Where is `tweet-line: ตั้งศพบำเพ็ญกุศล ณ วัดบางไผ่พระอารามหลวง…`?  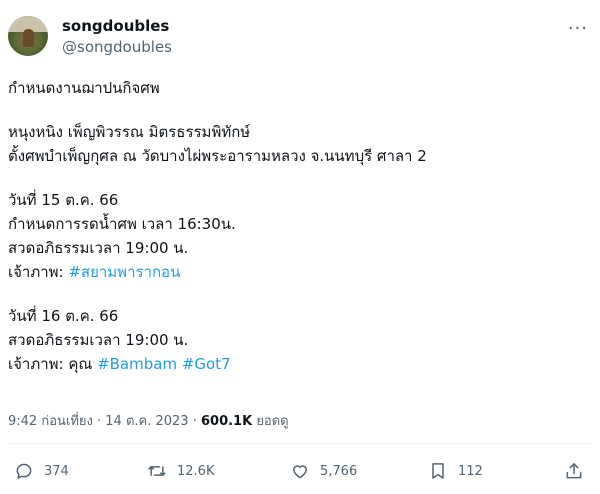
tweet-line: ตั้งศพบำเพ็ญกุศล ณ วัดบางไผ่พระอารามหลวง… is located at coordinates (298, 156).